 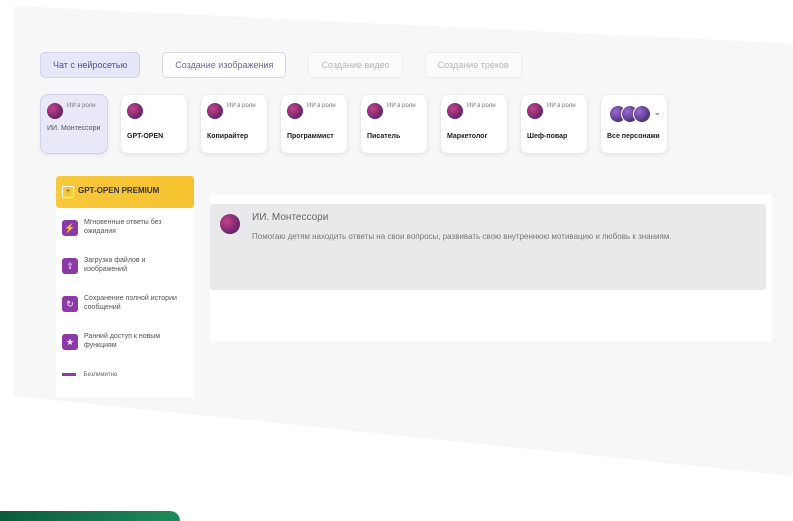 I want to click on all-personas-label: Все персонажи, so click(x=633, y=136).